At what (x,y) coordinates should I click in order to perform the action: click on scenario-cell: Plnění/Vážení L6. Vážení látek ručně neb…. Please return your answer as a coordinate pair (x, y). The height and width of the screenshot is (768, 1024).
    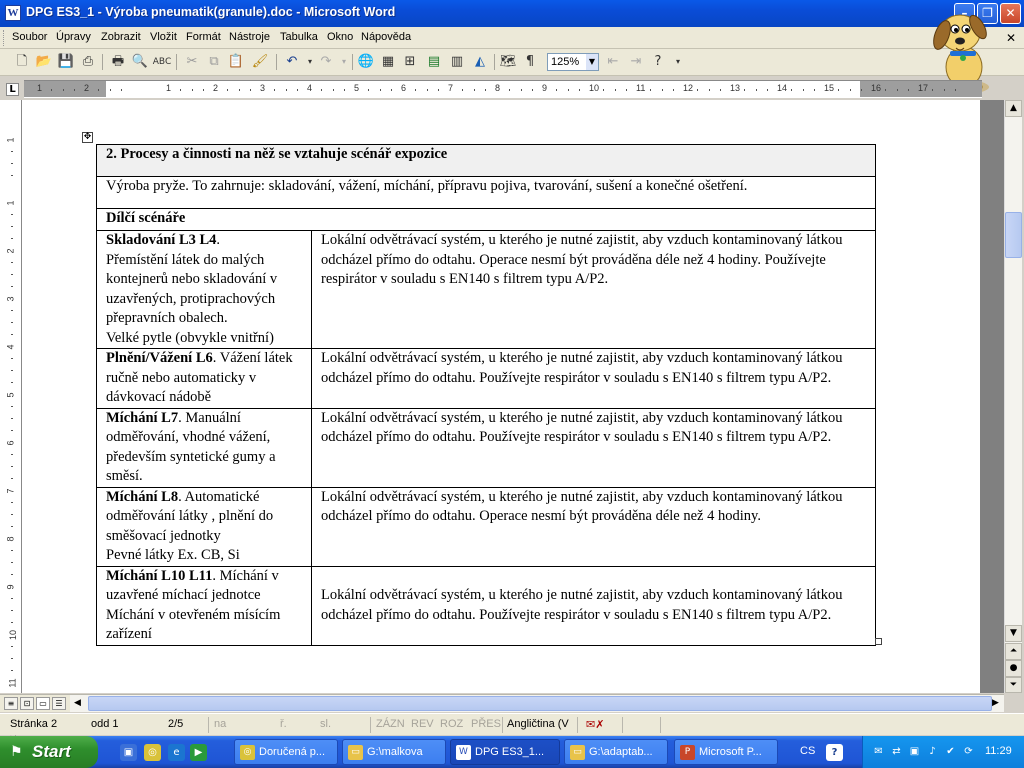
    Looking at the image, I should click on (204, 378).